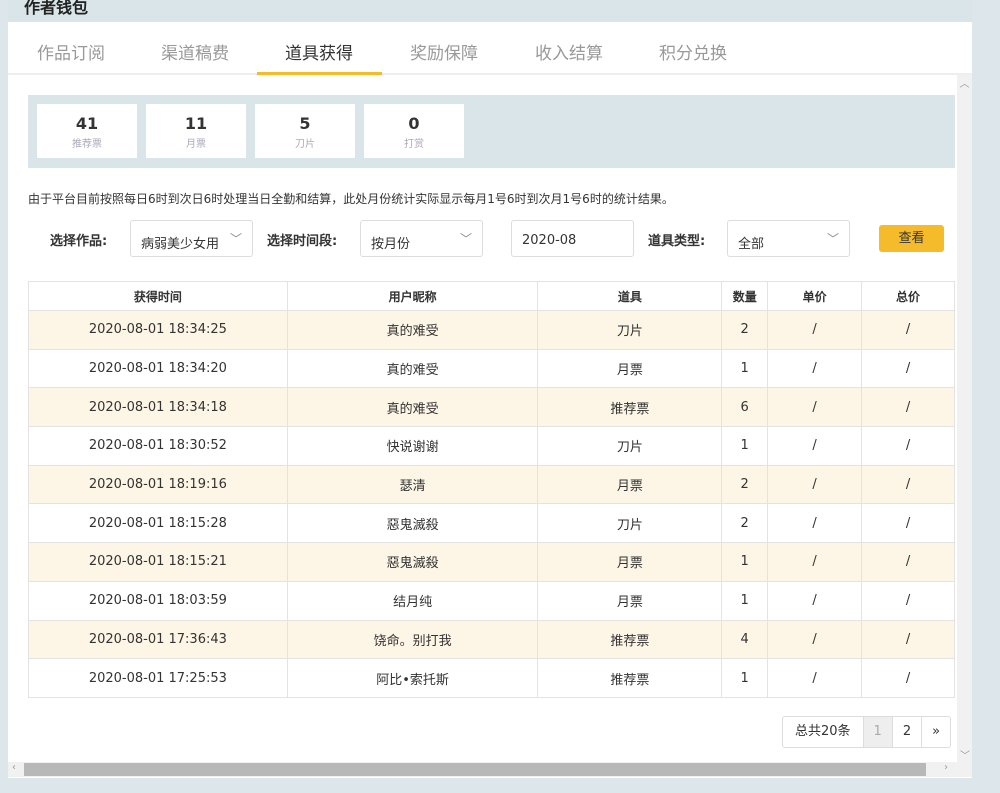  Describe the element at coordinates (56, 8) in the screenshot. I see `page-title: 作者钱包` at that location.